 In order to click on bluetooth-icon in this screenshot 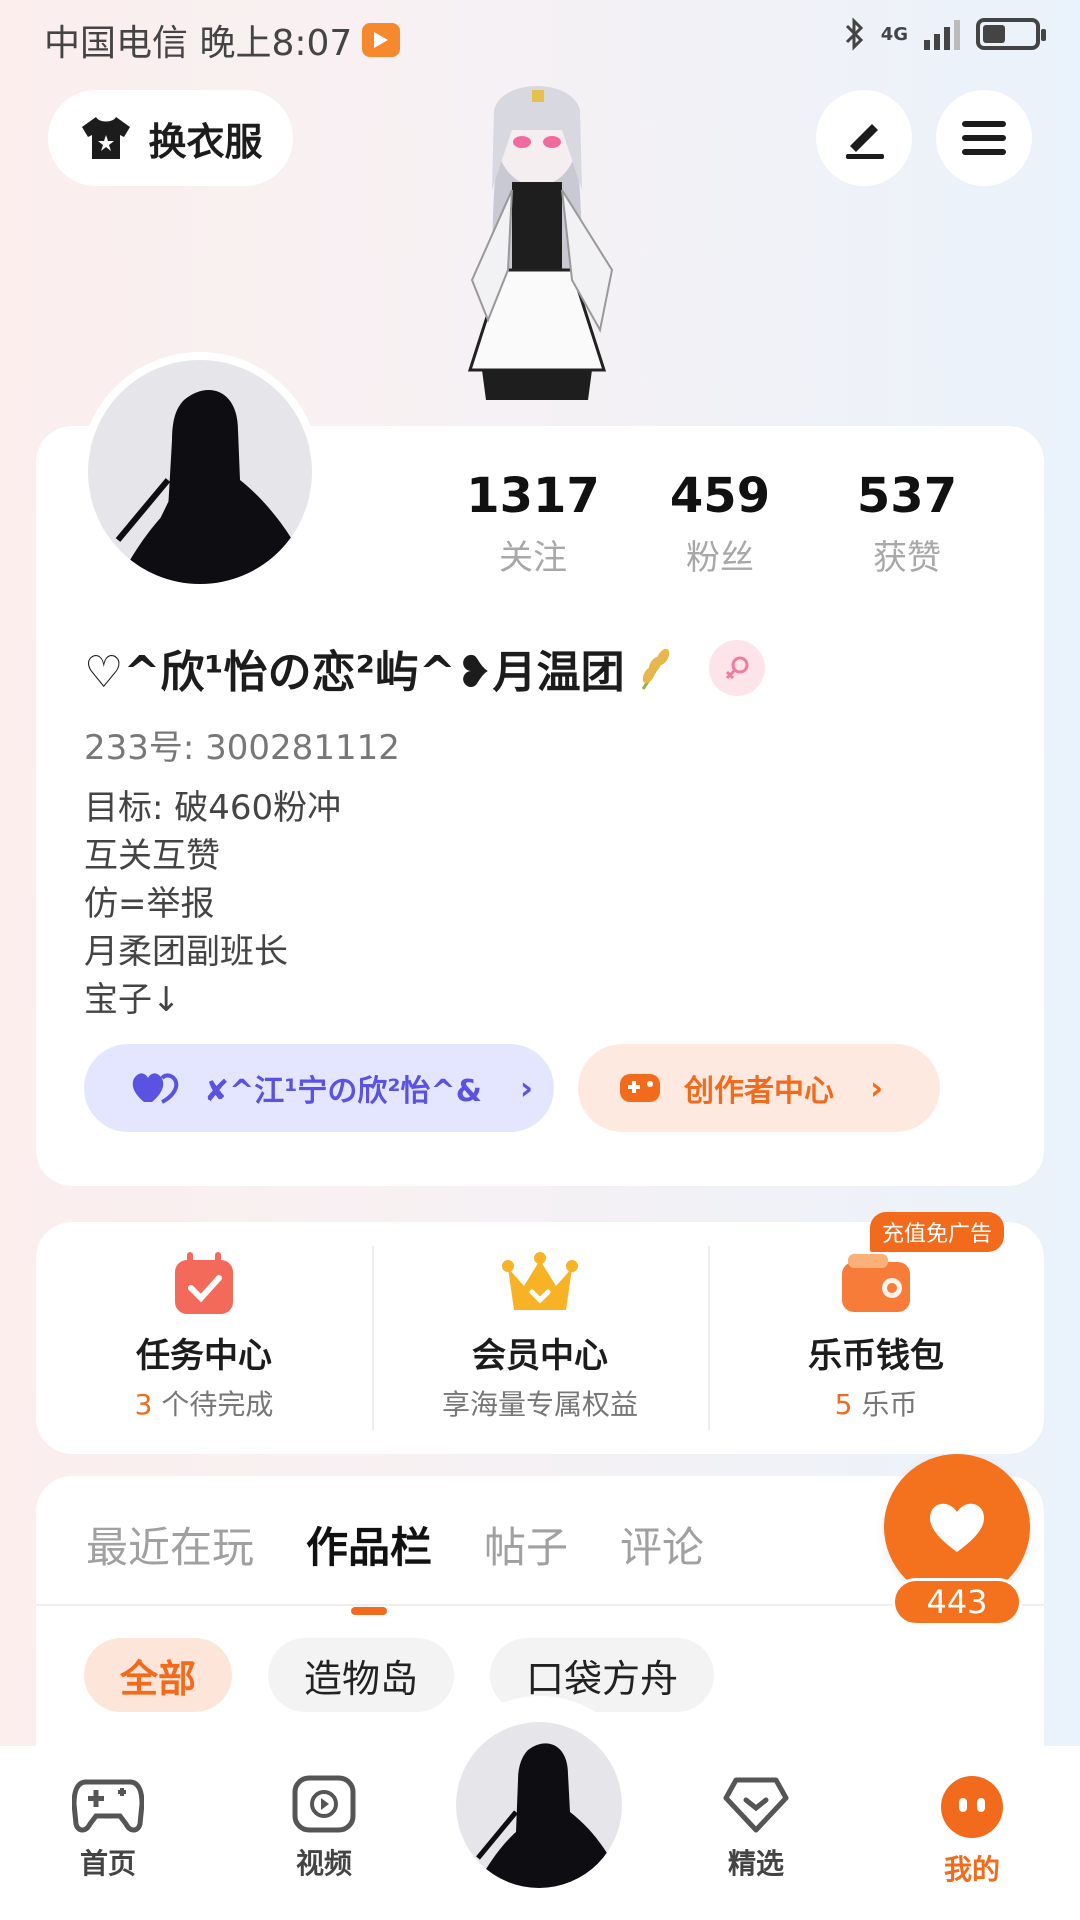, I will do `click(854, 34)`.